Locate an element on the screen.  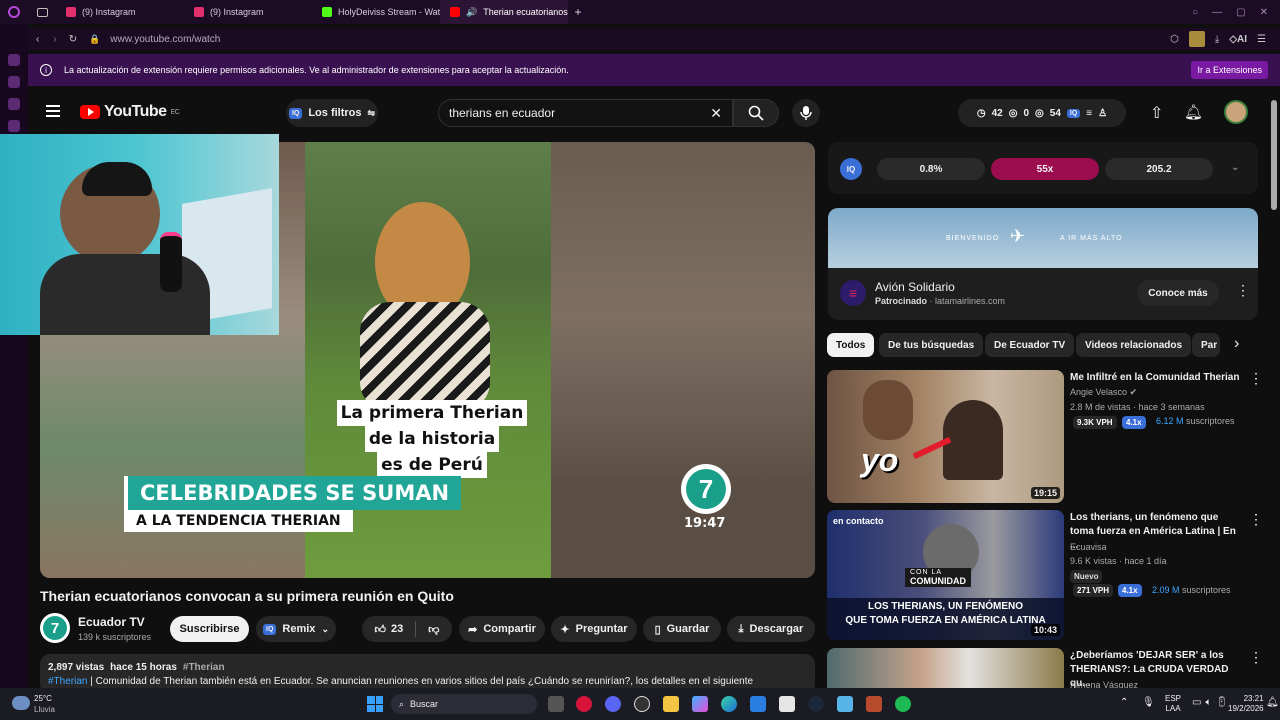
tab-instagram-2: (9) Instagram is located at coordinates (248, 12).